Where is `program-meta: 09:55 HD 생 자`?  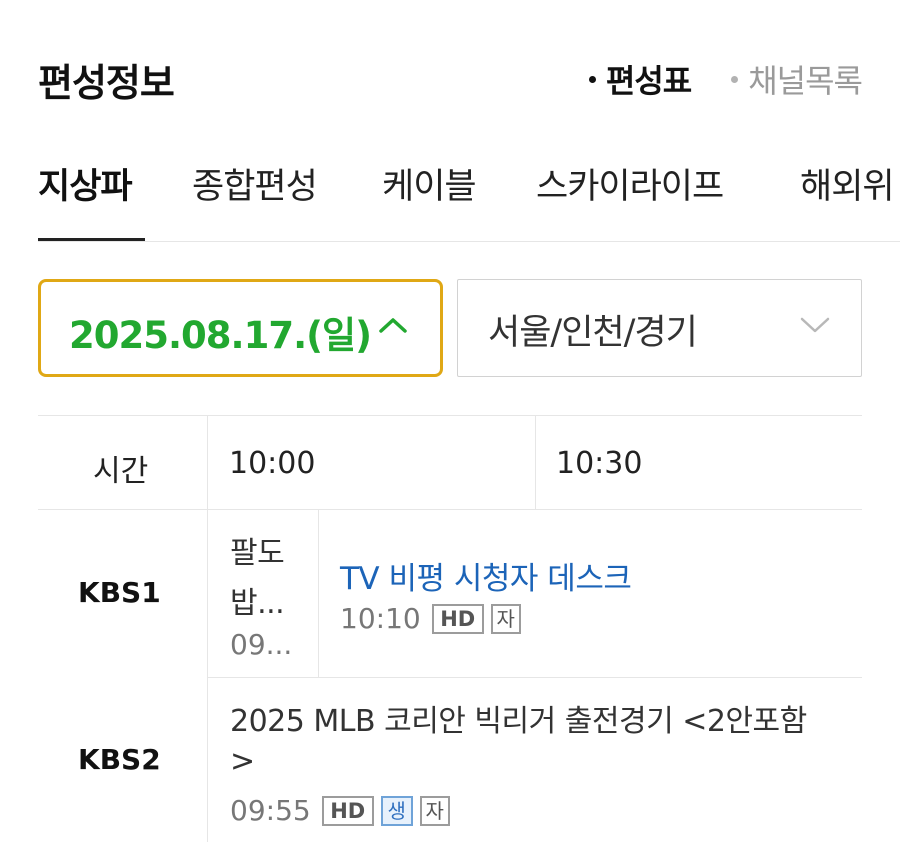
program-meta: 09:55 HD 생 자 is located at coordinates (340, 810).